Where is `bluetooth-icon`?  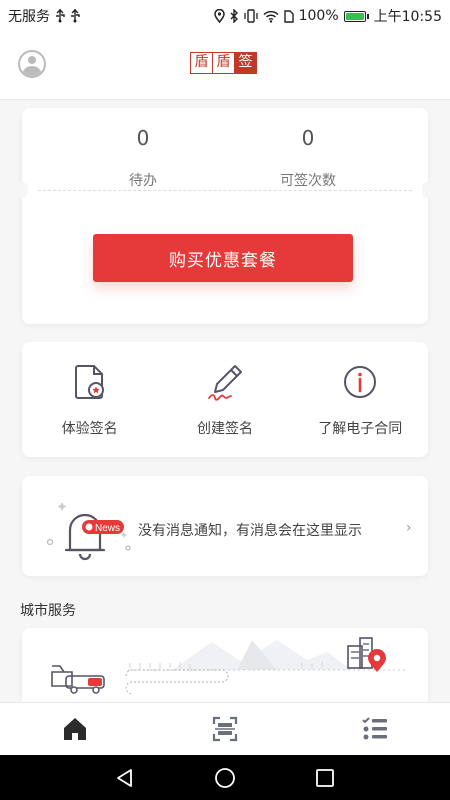
bluetooth-icon is located at coordinates (234, 16).